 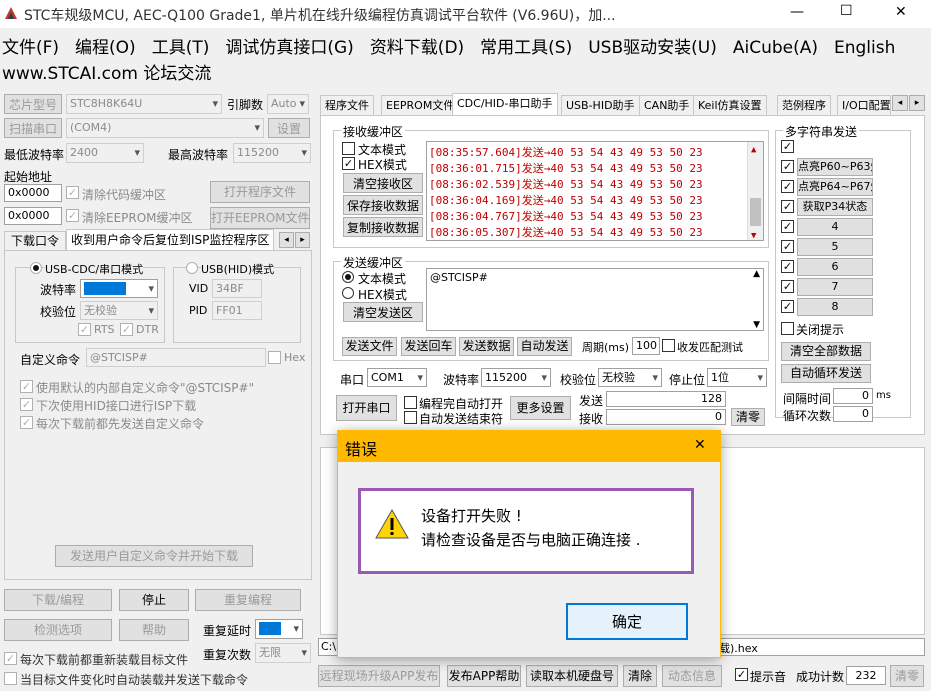 I want to click on tab-next-icon: ▸, so click(x=917, y=103).